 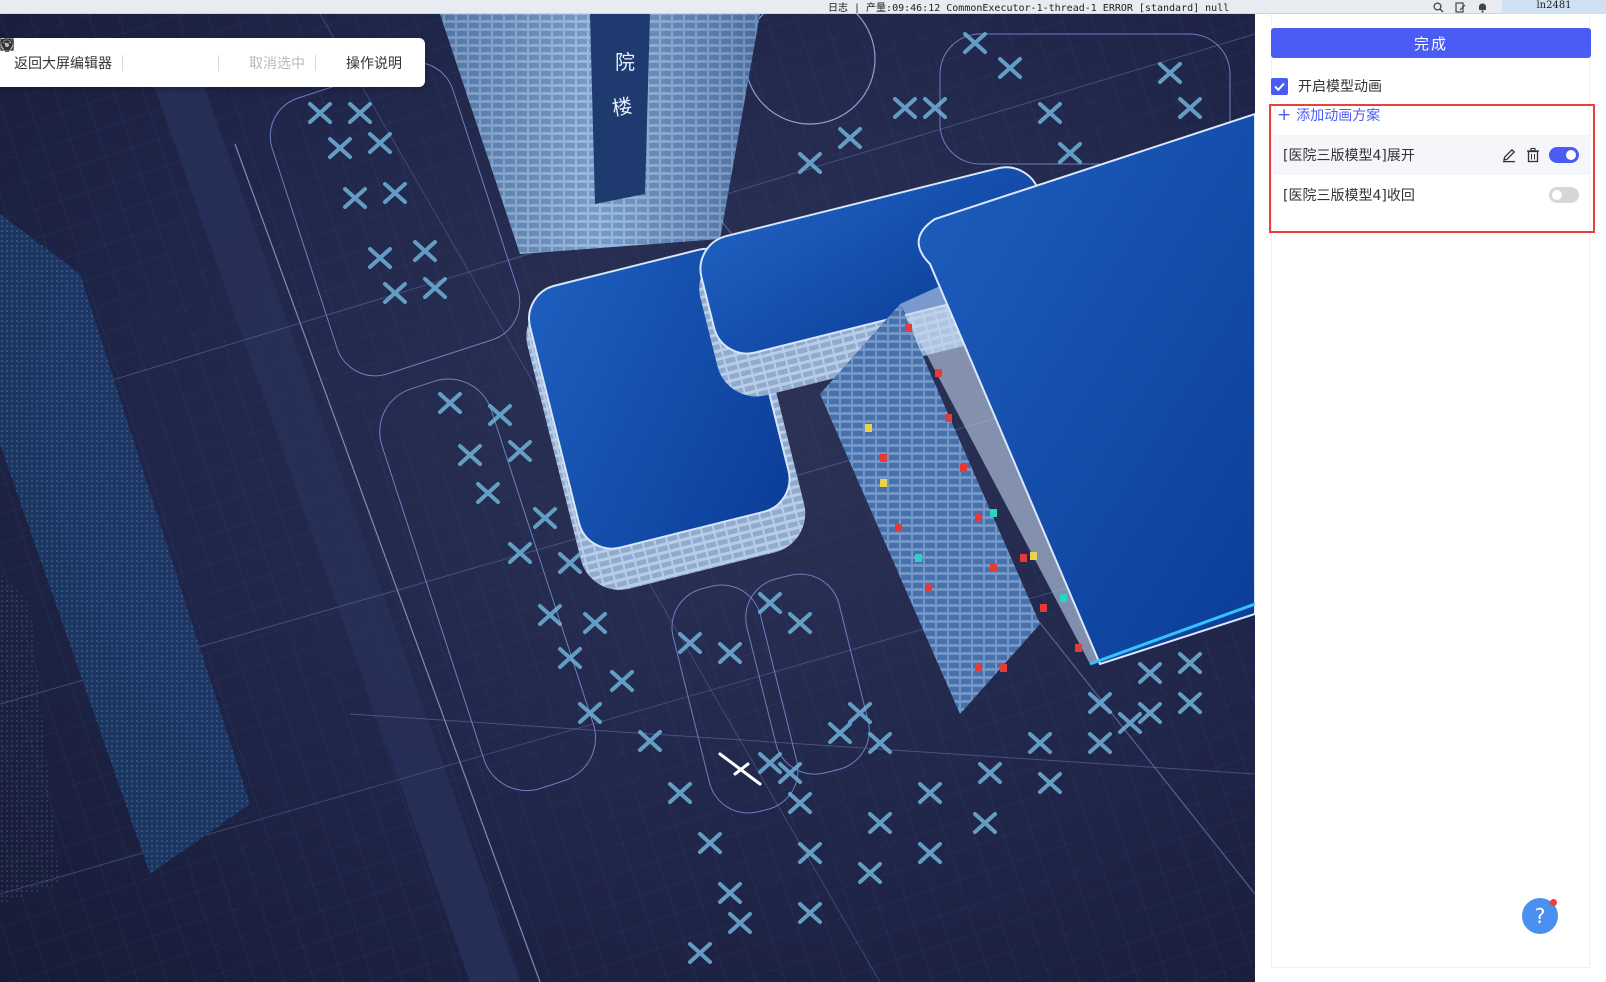 What do you see at coordinates (1279, 86) in the screenshot?
I see `enable-animation-checkbox` at bounding box center [1279, 86].